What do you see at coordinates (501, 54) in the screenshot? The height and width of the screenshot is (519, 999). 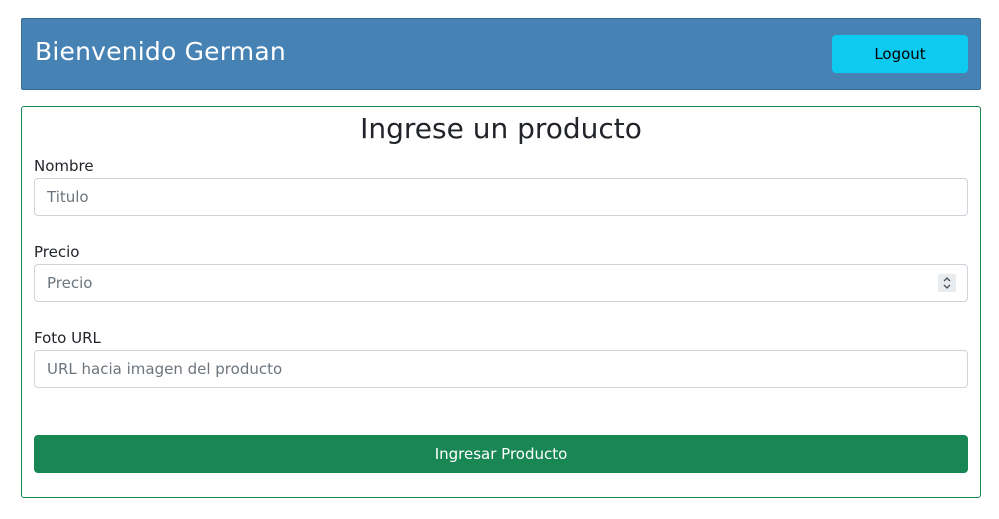 I see `welcome-header: Bienvenido German Logout` at bounding box center [501, 54].